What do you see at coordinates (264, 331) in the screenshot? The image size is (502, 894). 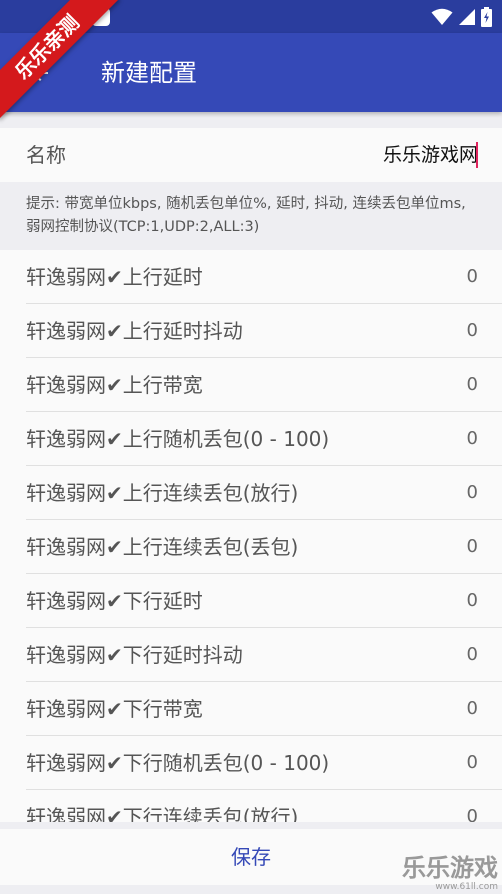 I see `list-item: 轩逸弱网✔上行延时抖动 0` at bounding box center [264, 331].